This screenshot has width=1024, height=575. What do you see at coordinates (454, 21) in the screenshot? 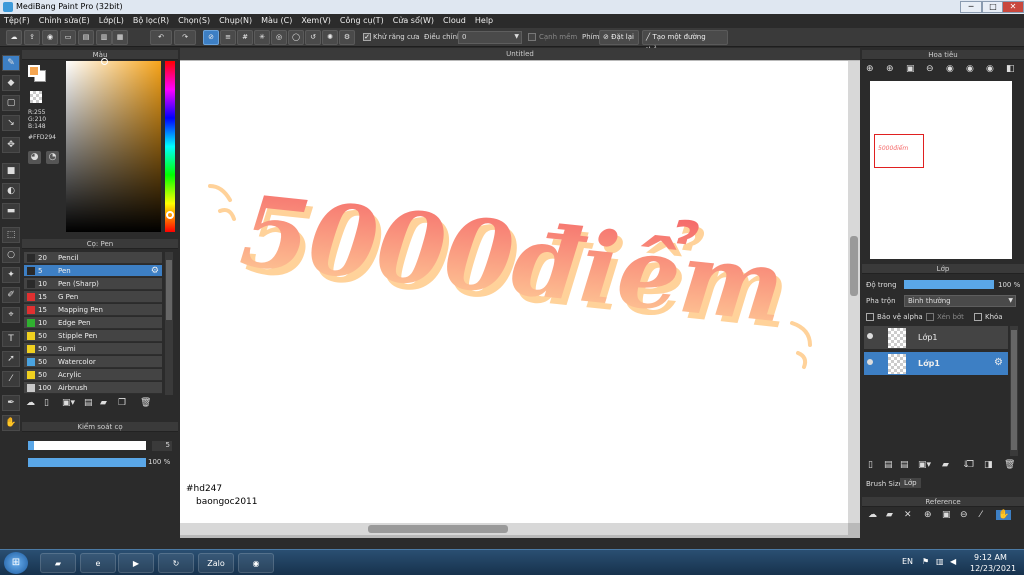
I see `menu-cloud: Cloud` at bounding box center [454, 21].